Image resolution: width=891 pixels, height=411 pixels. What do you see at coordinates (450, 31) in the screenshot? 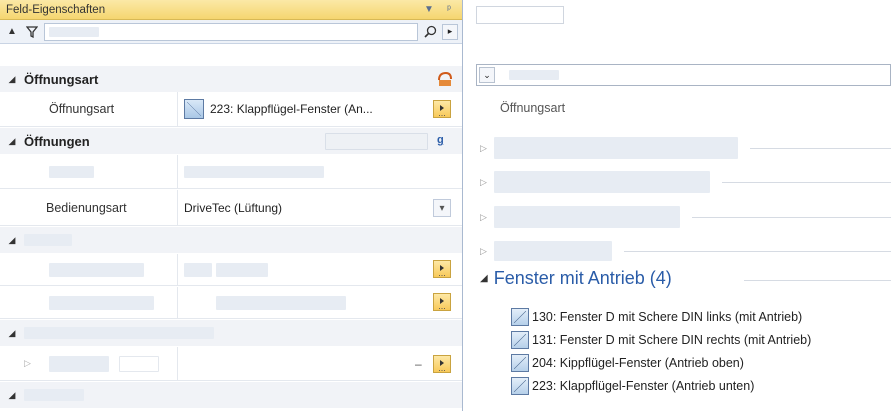
I see `arrow-right-icon: ▸` at bounding box center [450, 31].